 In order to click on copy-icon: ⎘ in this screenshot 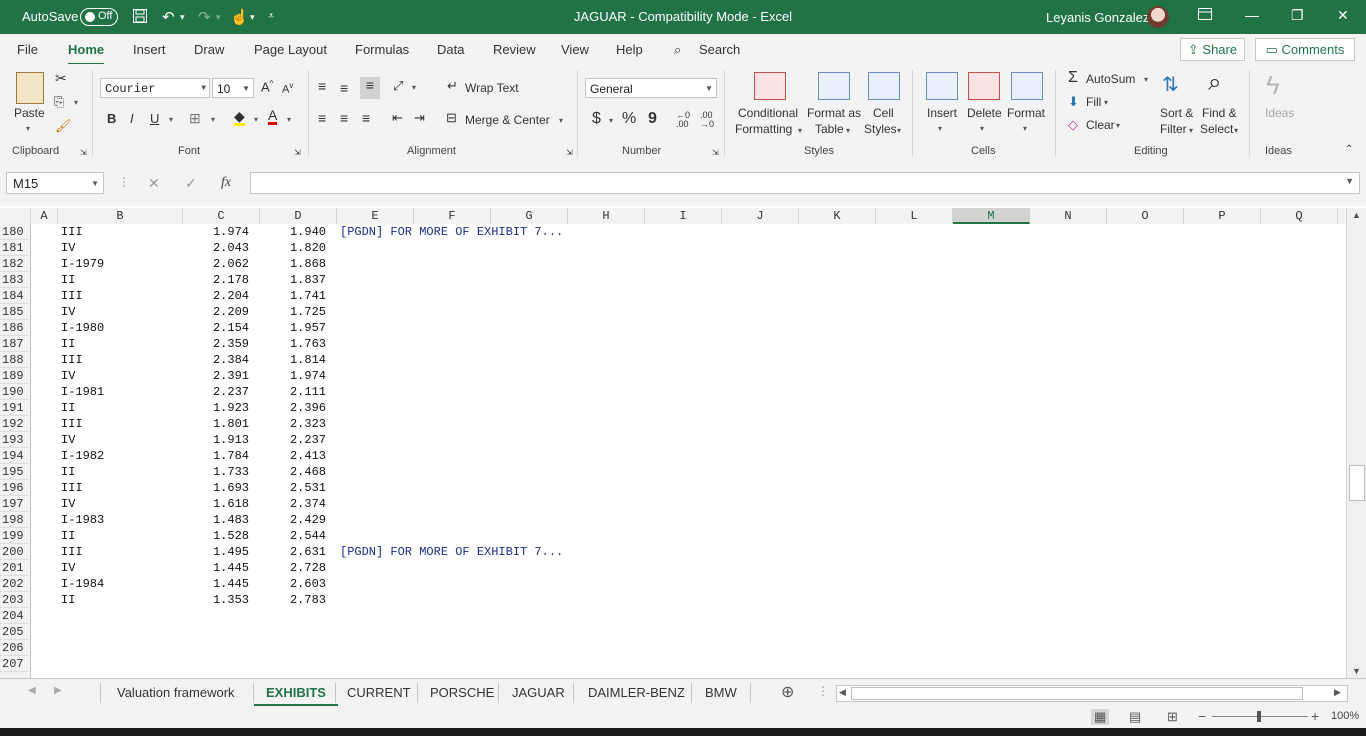, I will do `click(59, 102)`.